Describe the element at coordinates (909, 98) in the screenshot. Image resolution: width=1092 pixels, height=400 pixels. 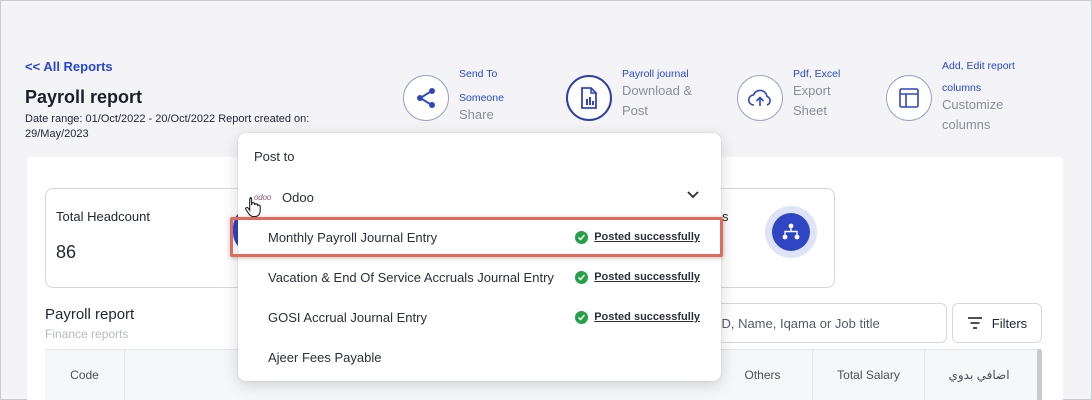
I see `columns-icon` at that location.